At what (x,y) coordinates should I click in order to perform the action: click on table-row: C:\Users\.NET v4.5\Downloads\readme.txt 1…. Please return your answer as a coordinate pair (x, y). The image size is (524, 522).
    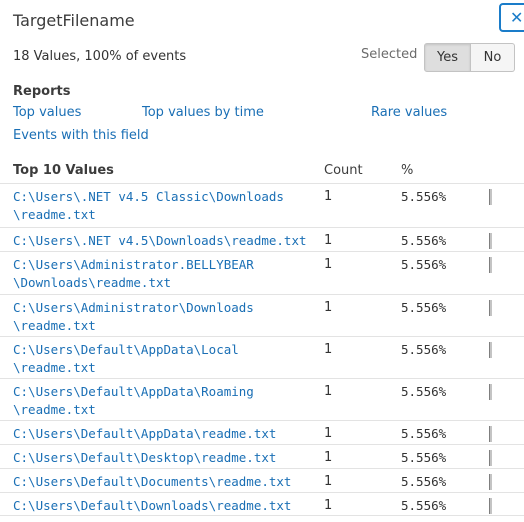
    Looking at the image, I should click on (262, 239).